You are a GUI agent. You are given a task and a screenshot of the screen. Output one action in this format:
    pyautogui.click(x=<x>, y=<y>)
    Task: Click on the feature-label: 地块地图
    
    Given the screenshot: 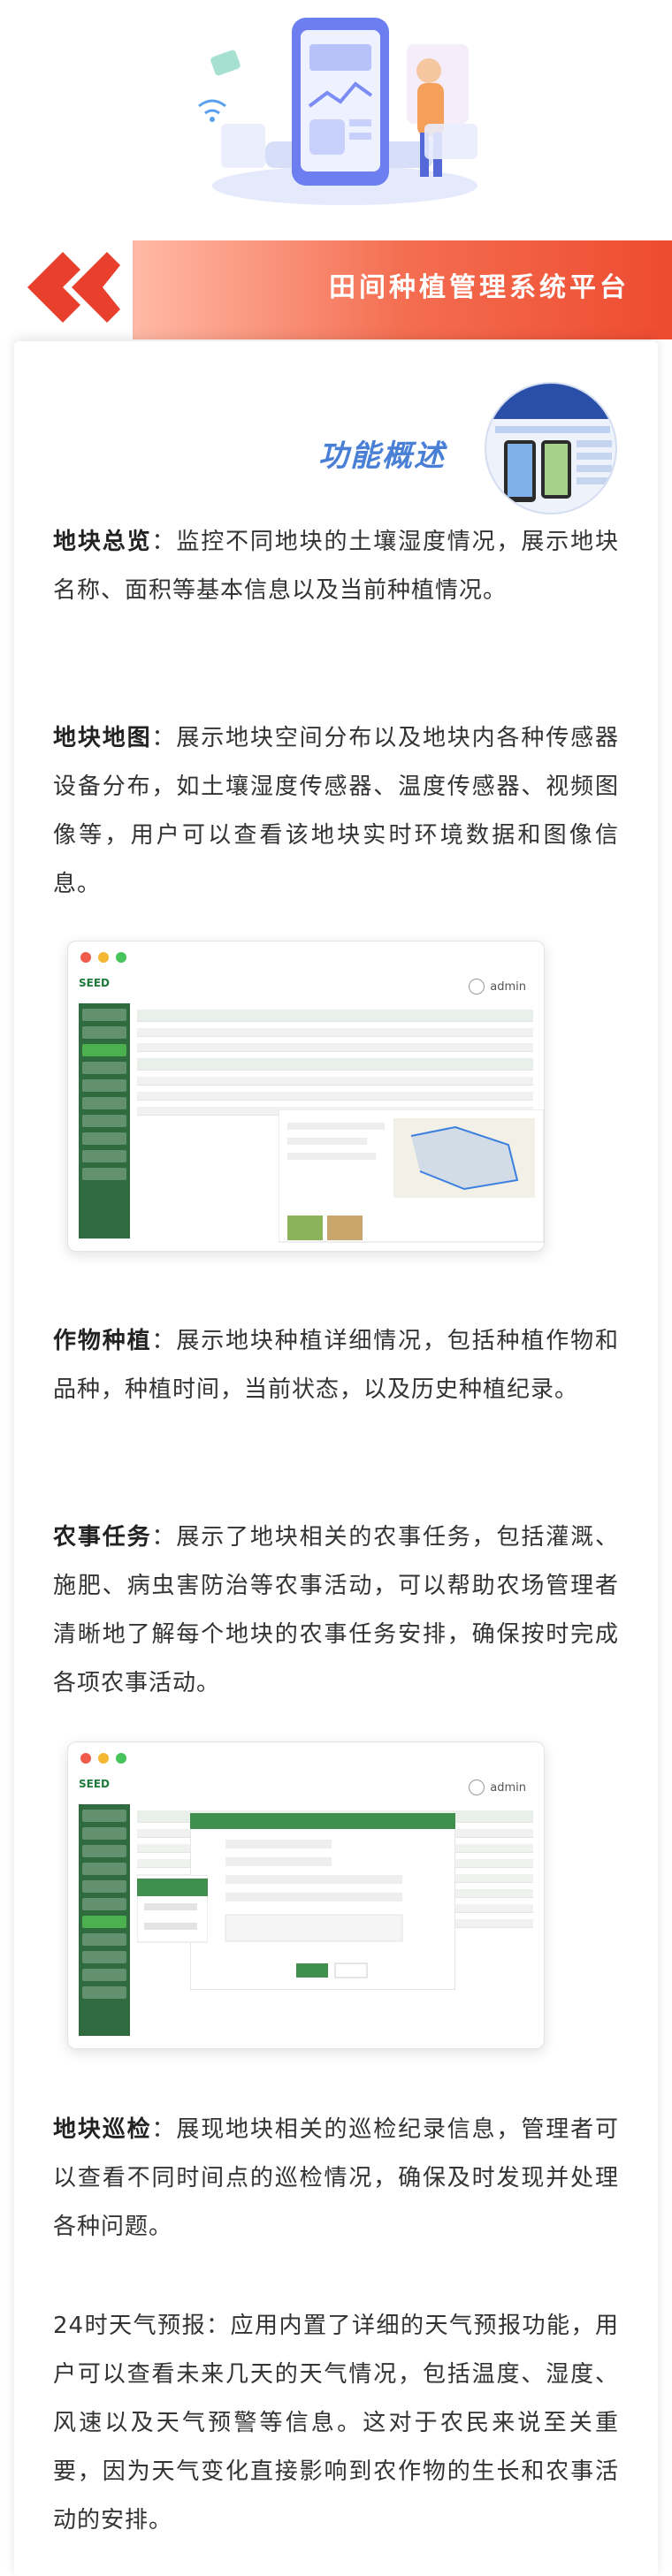 What is the action you would take?
    pyautogui.click(x=102, y=738)
    